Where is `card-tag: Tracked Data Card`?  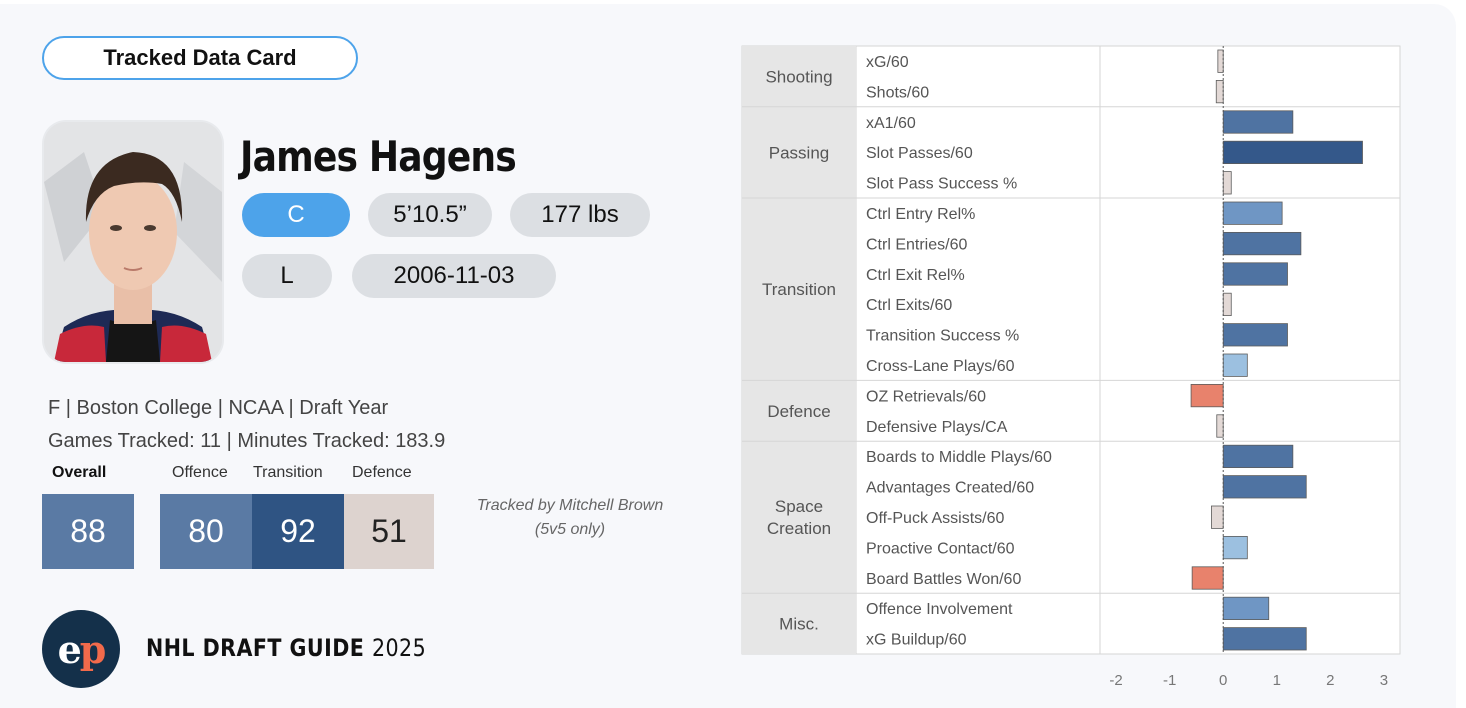
card-tag: Tracked Data Card is located at coordinates (200, 58).